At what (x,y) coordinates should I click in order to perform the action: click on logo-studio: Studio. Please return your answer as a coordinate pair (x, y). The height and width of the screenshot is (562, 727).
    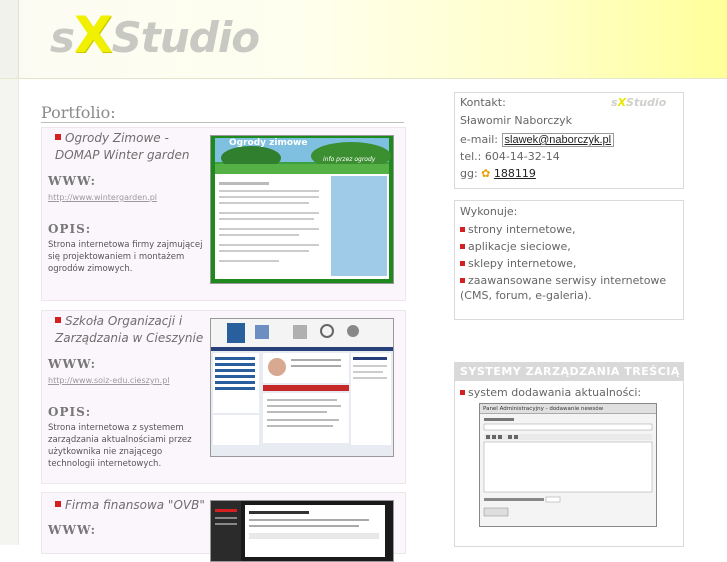
    Looking at the image, I should click on (186, 37).